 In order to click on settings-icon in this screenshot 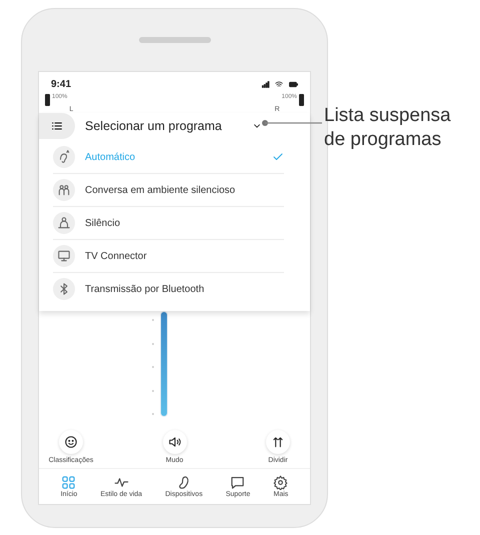, I will do `click(280, 482)`.